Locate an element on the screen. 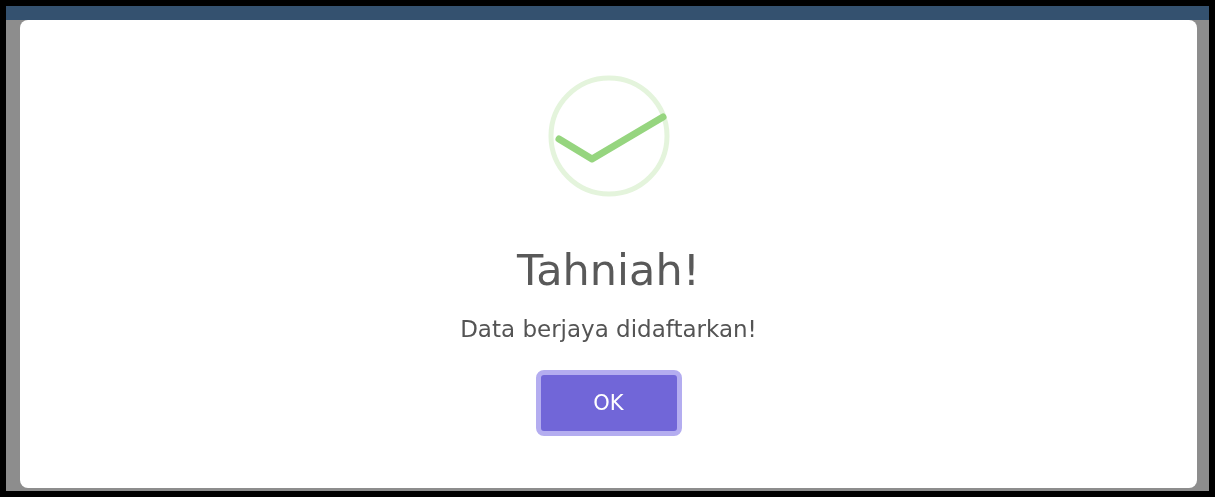 Image resolution: width=1215 pixels, height=497 pixels. dialog-message: Data berjaya didaftarkan! is located at coordinates (608, 329).